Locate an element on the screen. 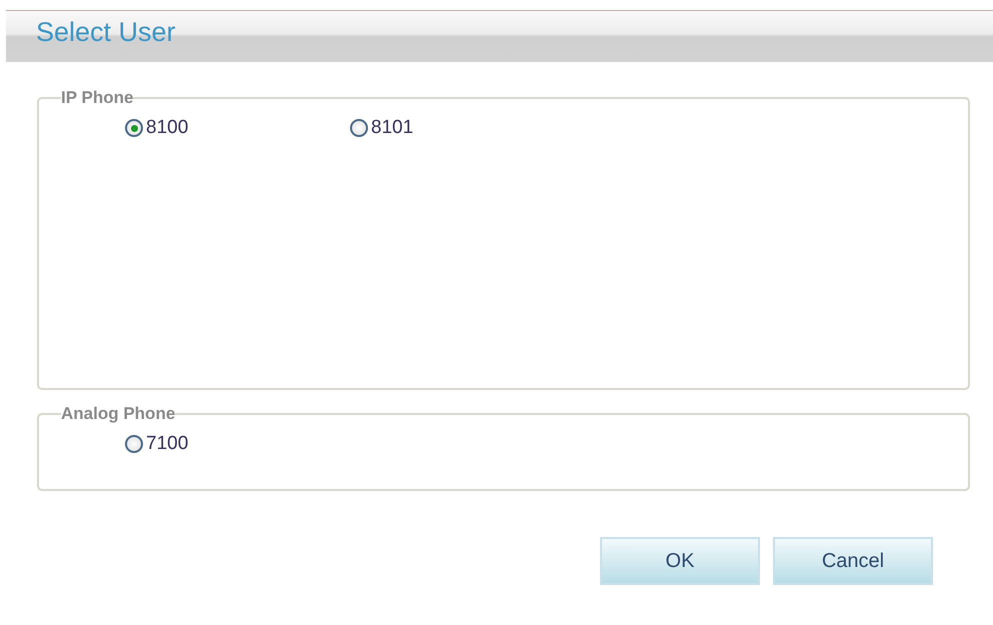  radio-label: 7100 is located at coordinates (167, 444).